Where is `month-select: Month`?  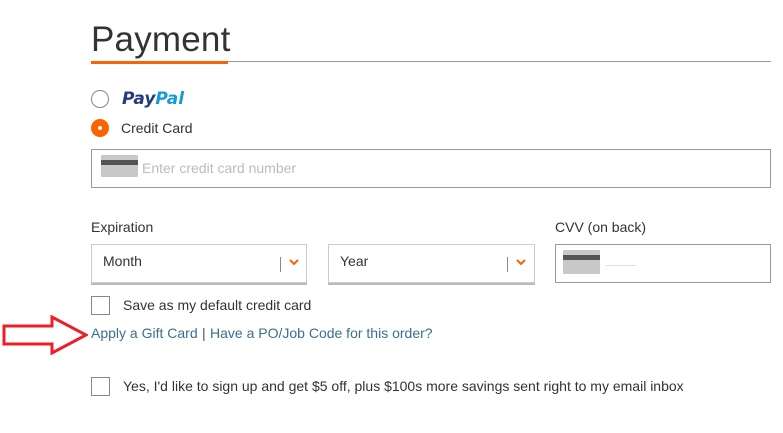
month-select: Month is located at coordinates (199, 263).